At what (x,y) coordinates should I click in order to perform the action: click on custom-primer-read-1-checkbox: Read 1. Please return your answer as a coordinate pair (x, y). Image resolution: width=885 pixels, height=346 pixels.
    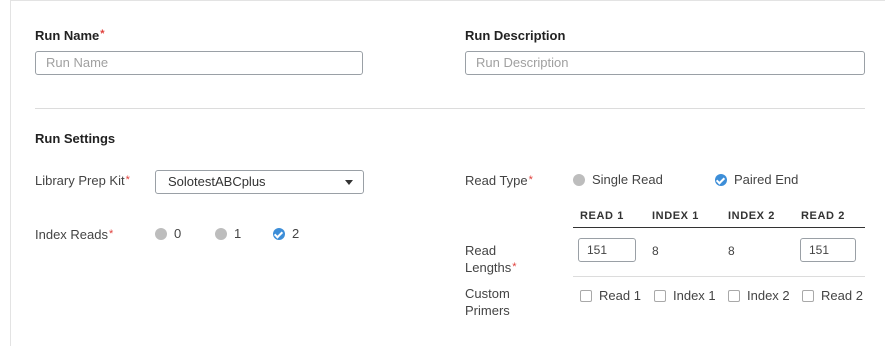
    Looking at the image, I should click on (610, 295).